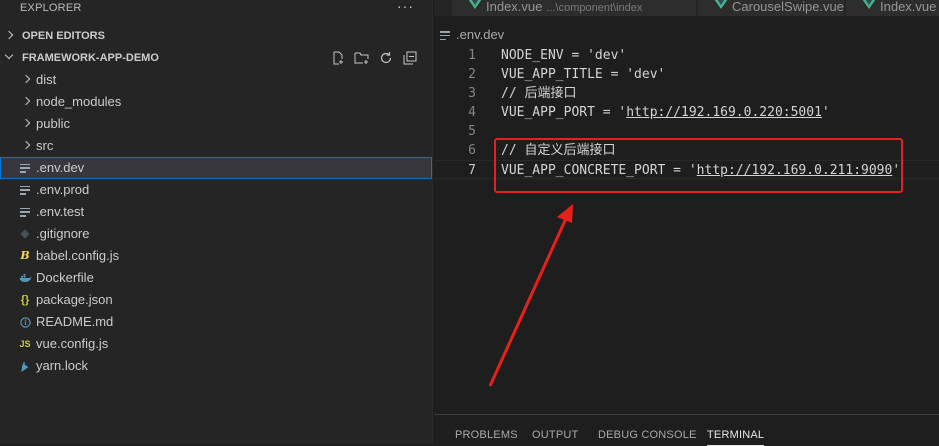 This screenshot has width=939, height=446. What do you see at coordinates (686, 93) in the screenshot?
I see `code-line: 3 // 后端接口` at bounding box center [686, 93].